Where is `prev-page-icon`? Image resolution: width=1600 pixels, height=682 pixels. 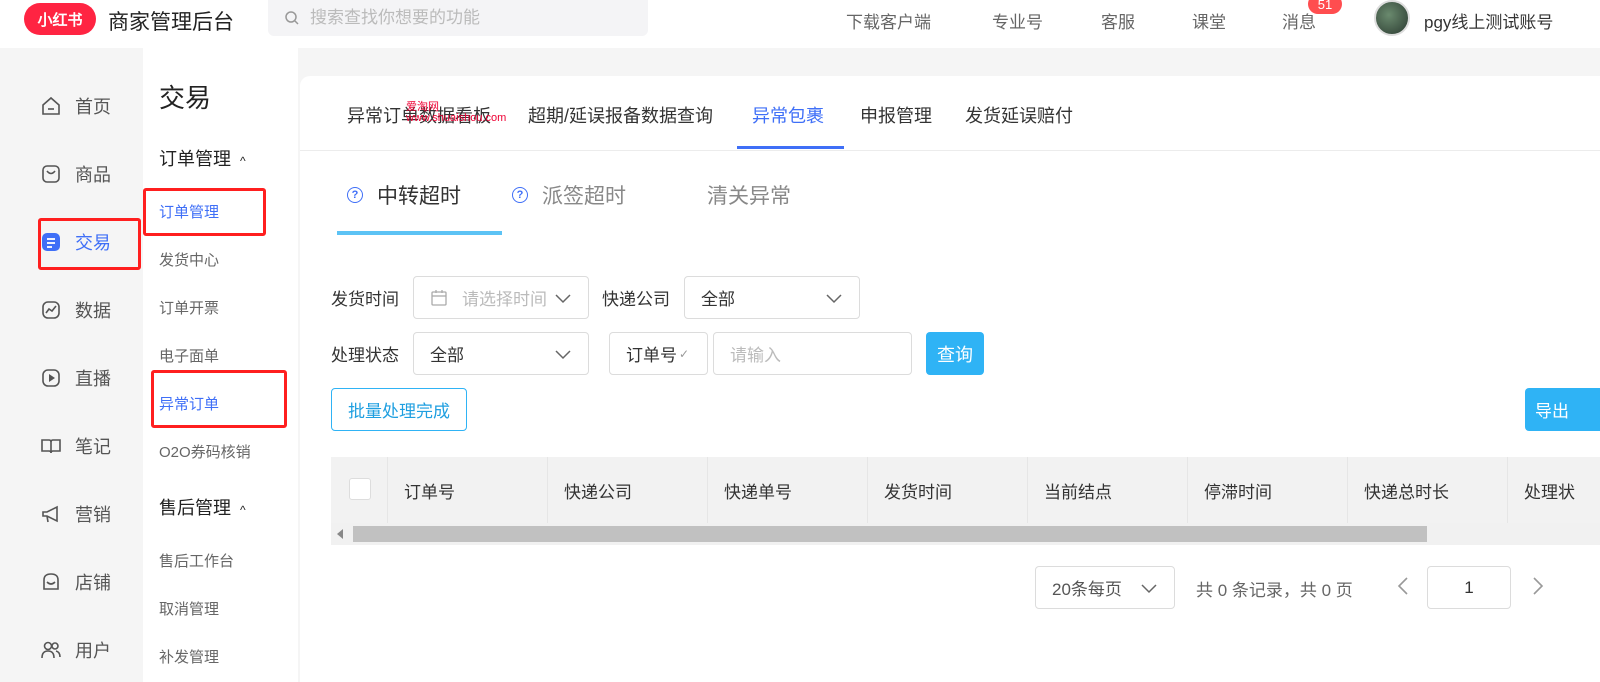
prev-page-icon is located at coordinates (1403, 586).